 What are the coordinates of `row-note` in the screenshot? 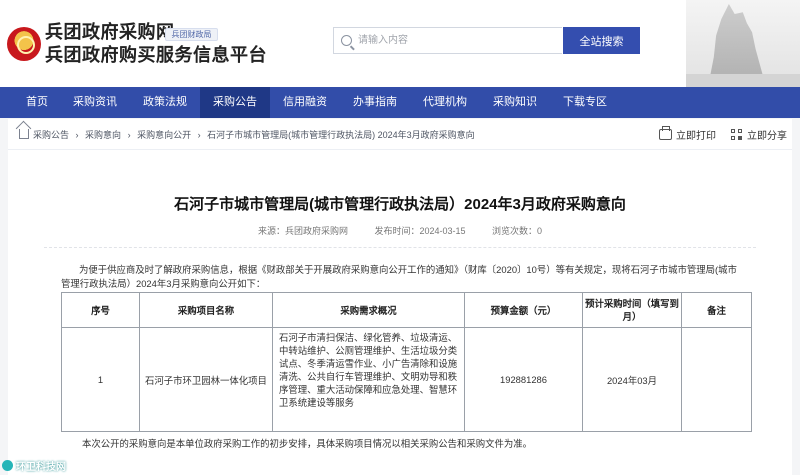 It's located at (716, 379).